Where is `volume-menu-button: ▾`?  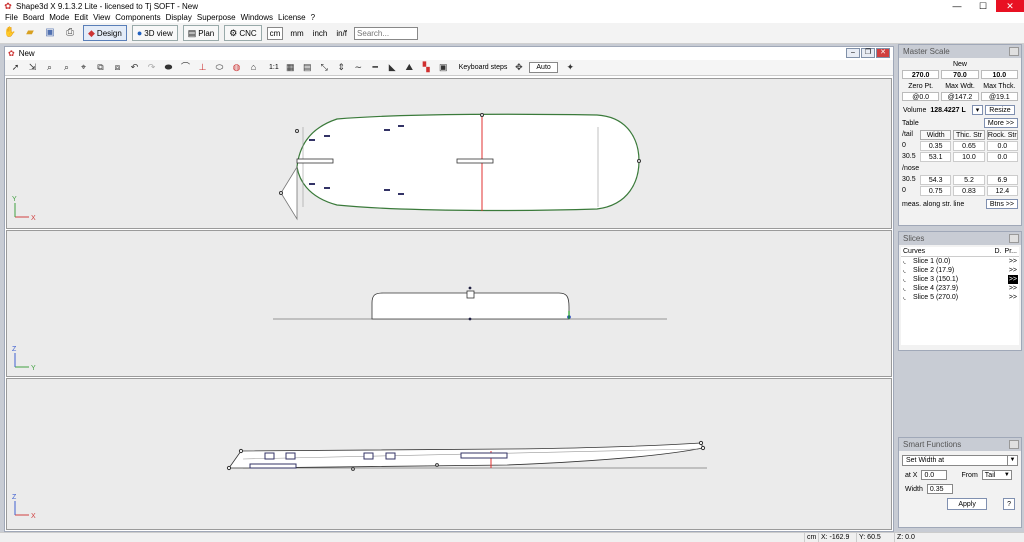
volume-menu-button: ▾ is located at coordinates (977, 110).